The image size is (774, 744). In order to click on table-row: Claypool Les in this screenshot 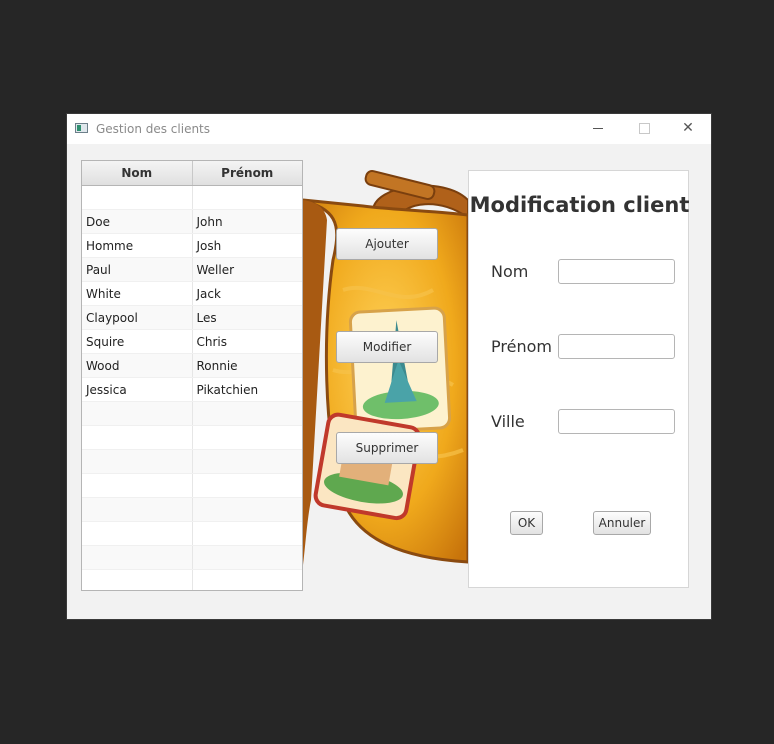, I will do `click(192, 318)`.